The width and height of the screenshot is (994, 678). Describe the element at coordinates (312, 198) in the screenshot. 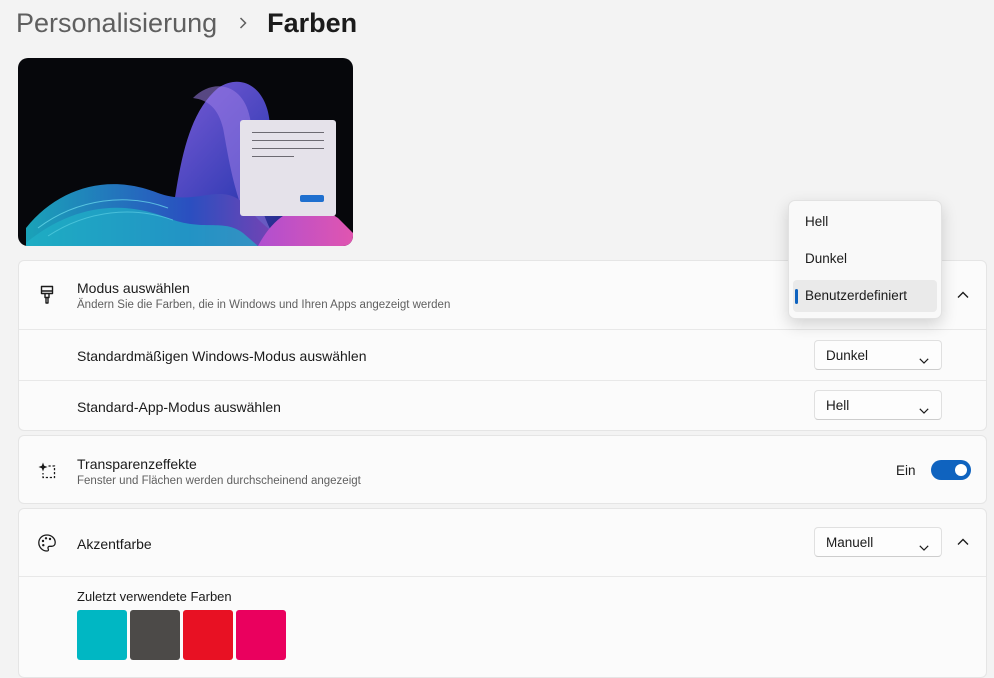

I see `preview-accent-button` at that location.